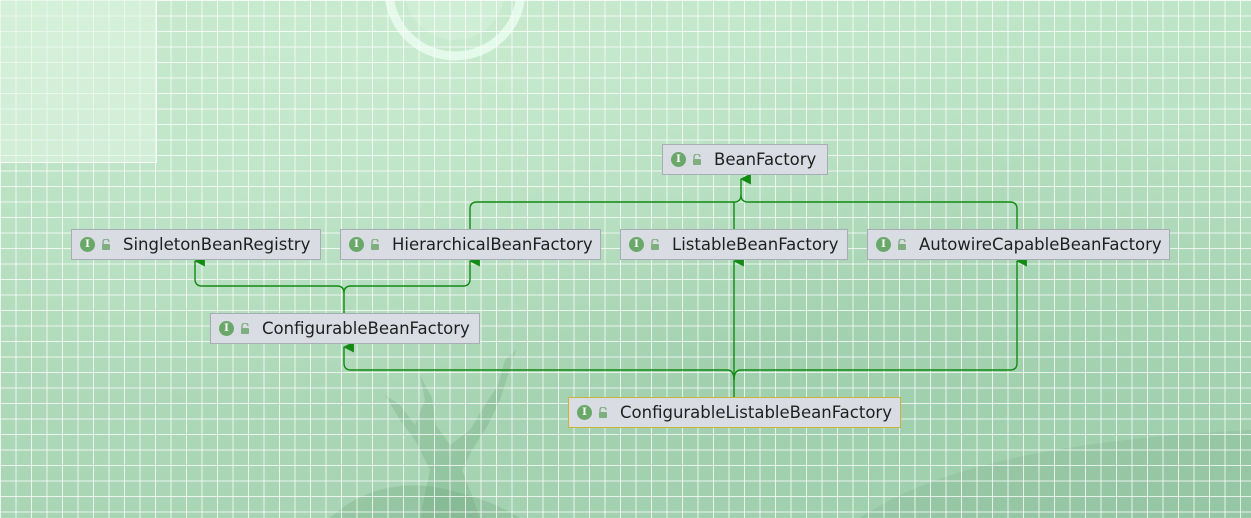 The width and height of the screenshot is (1251, 518). I want to click on node-autowire-capable-bean-factory: I AutowireCapableBeanFactory, so click(1018, 244).